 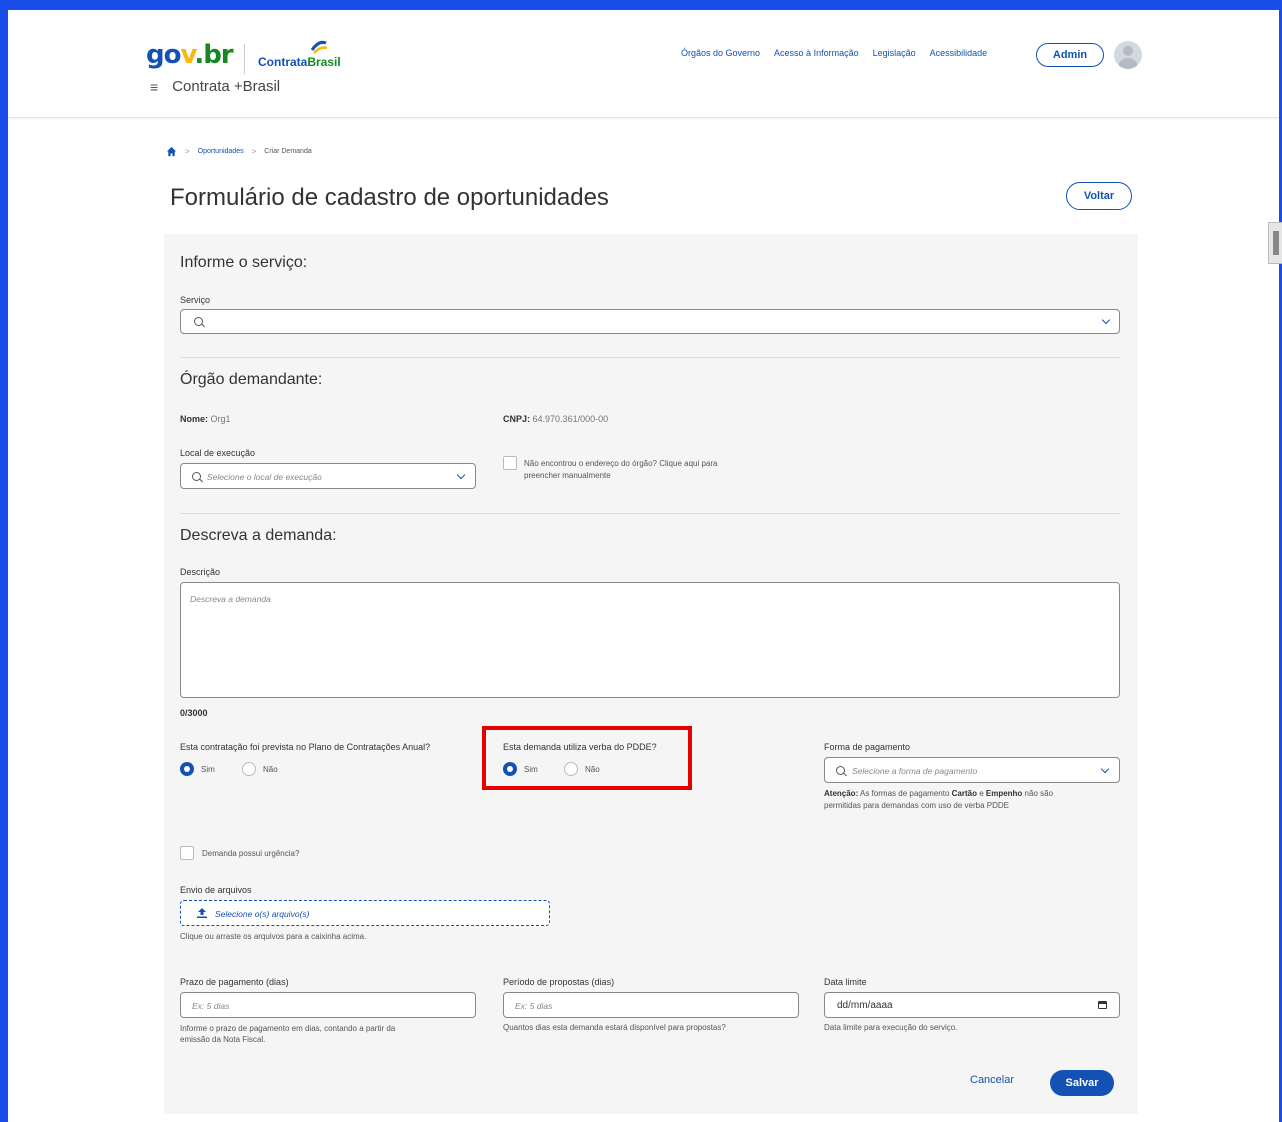 I want to click on pagamento-select: Selecione a forma de pagamento, so click(x=972, y=770).